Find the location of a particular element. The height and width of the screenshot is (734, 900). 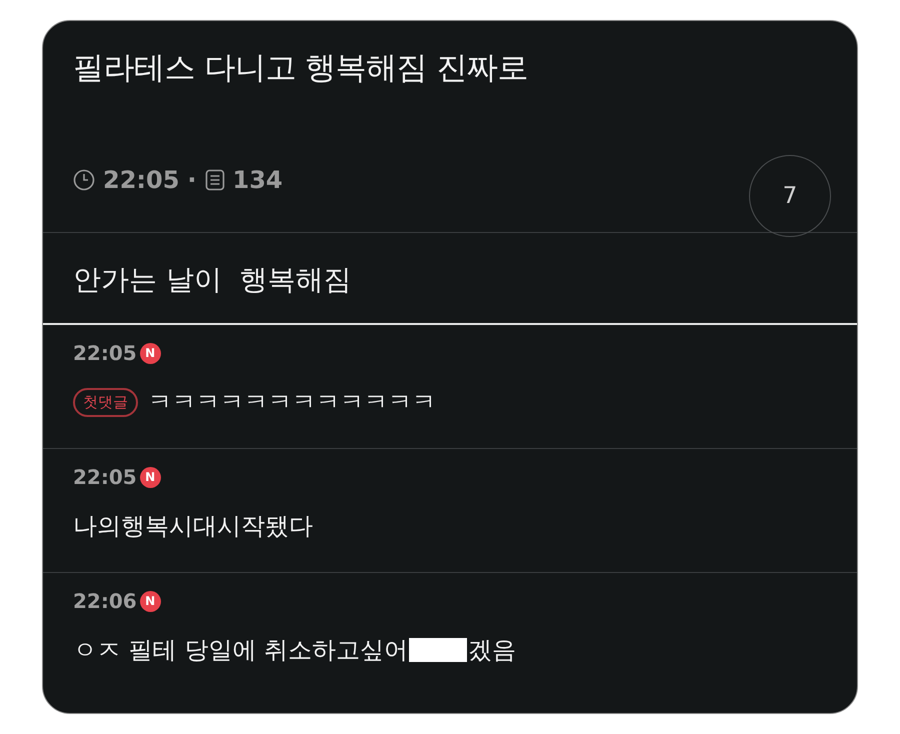

redaction-block is located at coordinates (437, 650).